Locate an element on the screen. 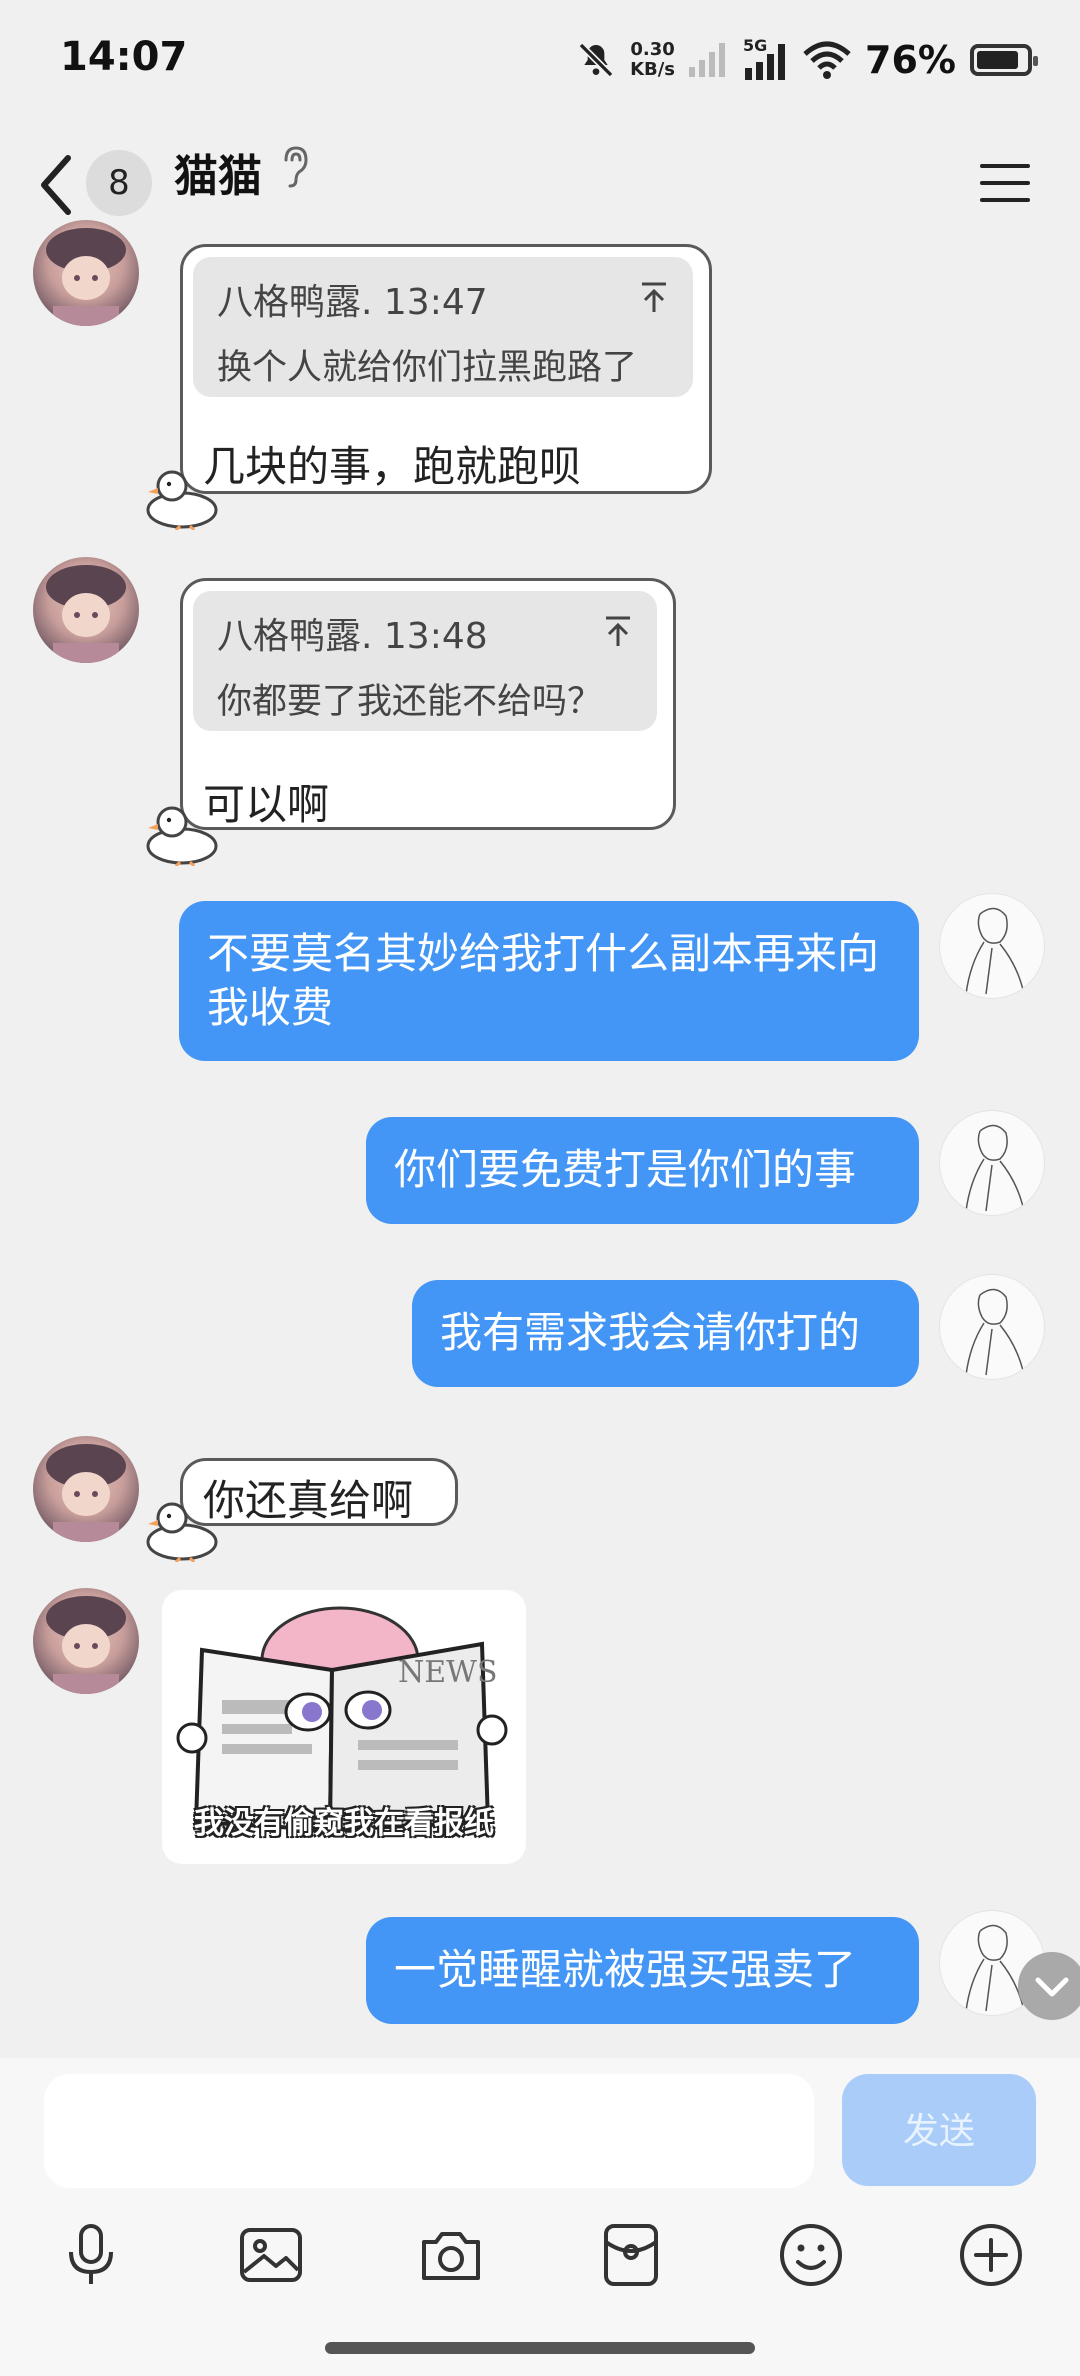 The height and width of the screenshot is (2376, 1080). quoted-author-time: 八格鸭露. 13:47 is located at coordinates (352, 302).